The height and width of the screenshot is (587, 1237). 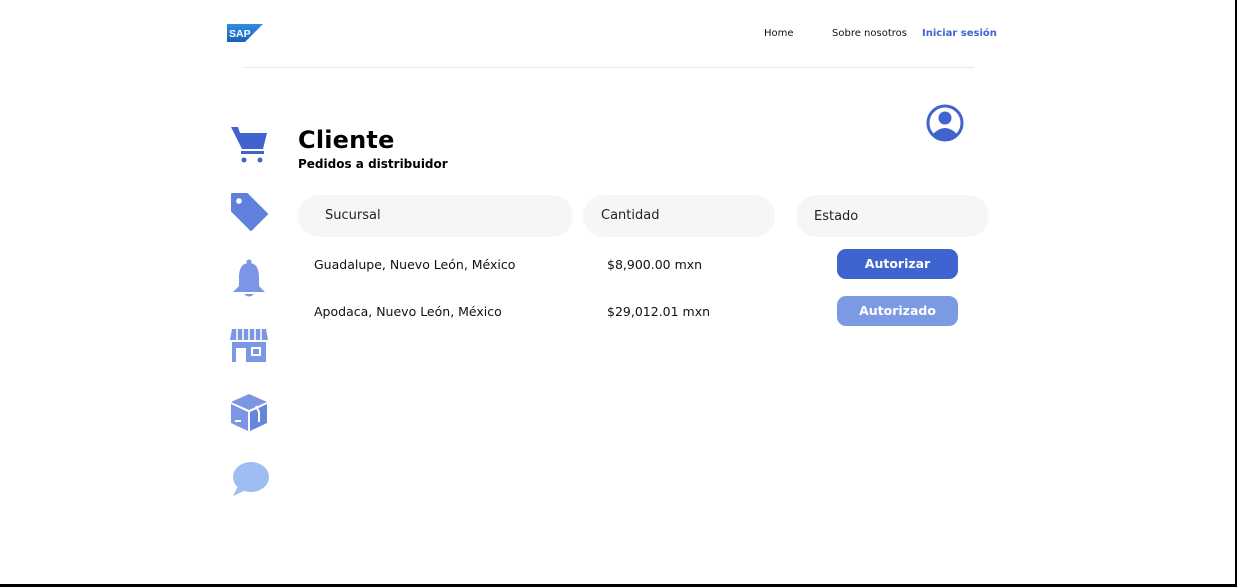 I want to click on box-icon, so click(x=249, y=412).